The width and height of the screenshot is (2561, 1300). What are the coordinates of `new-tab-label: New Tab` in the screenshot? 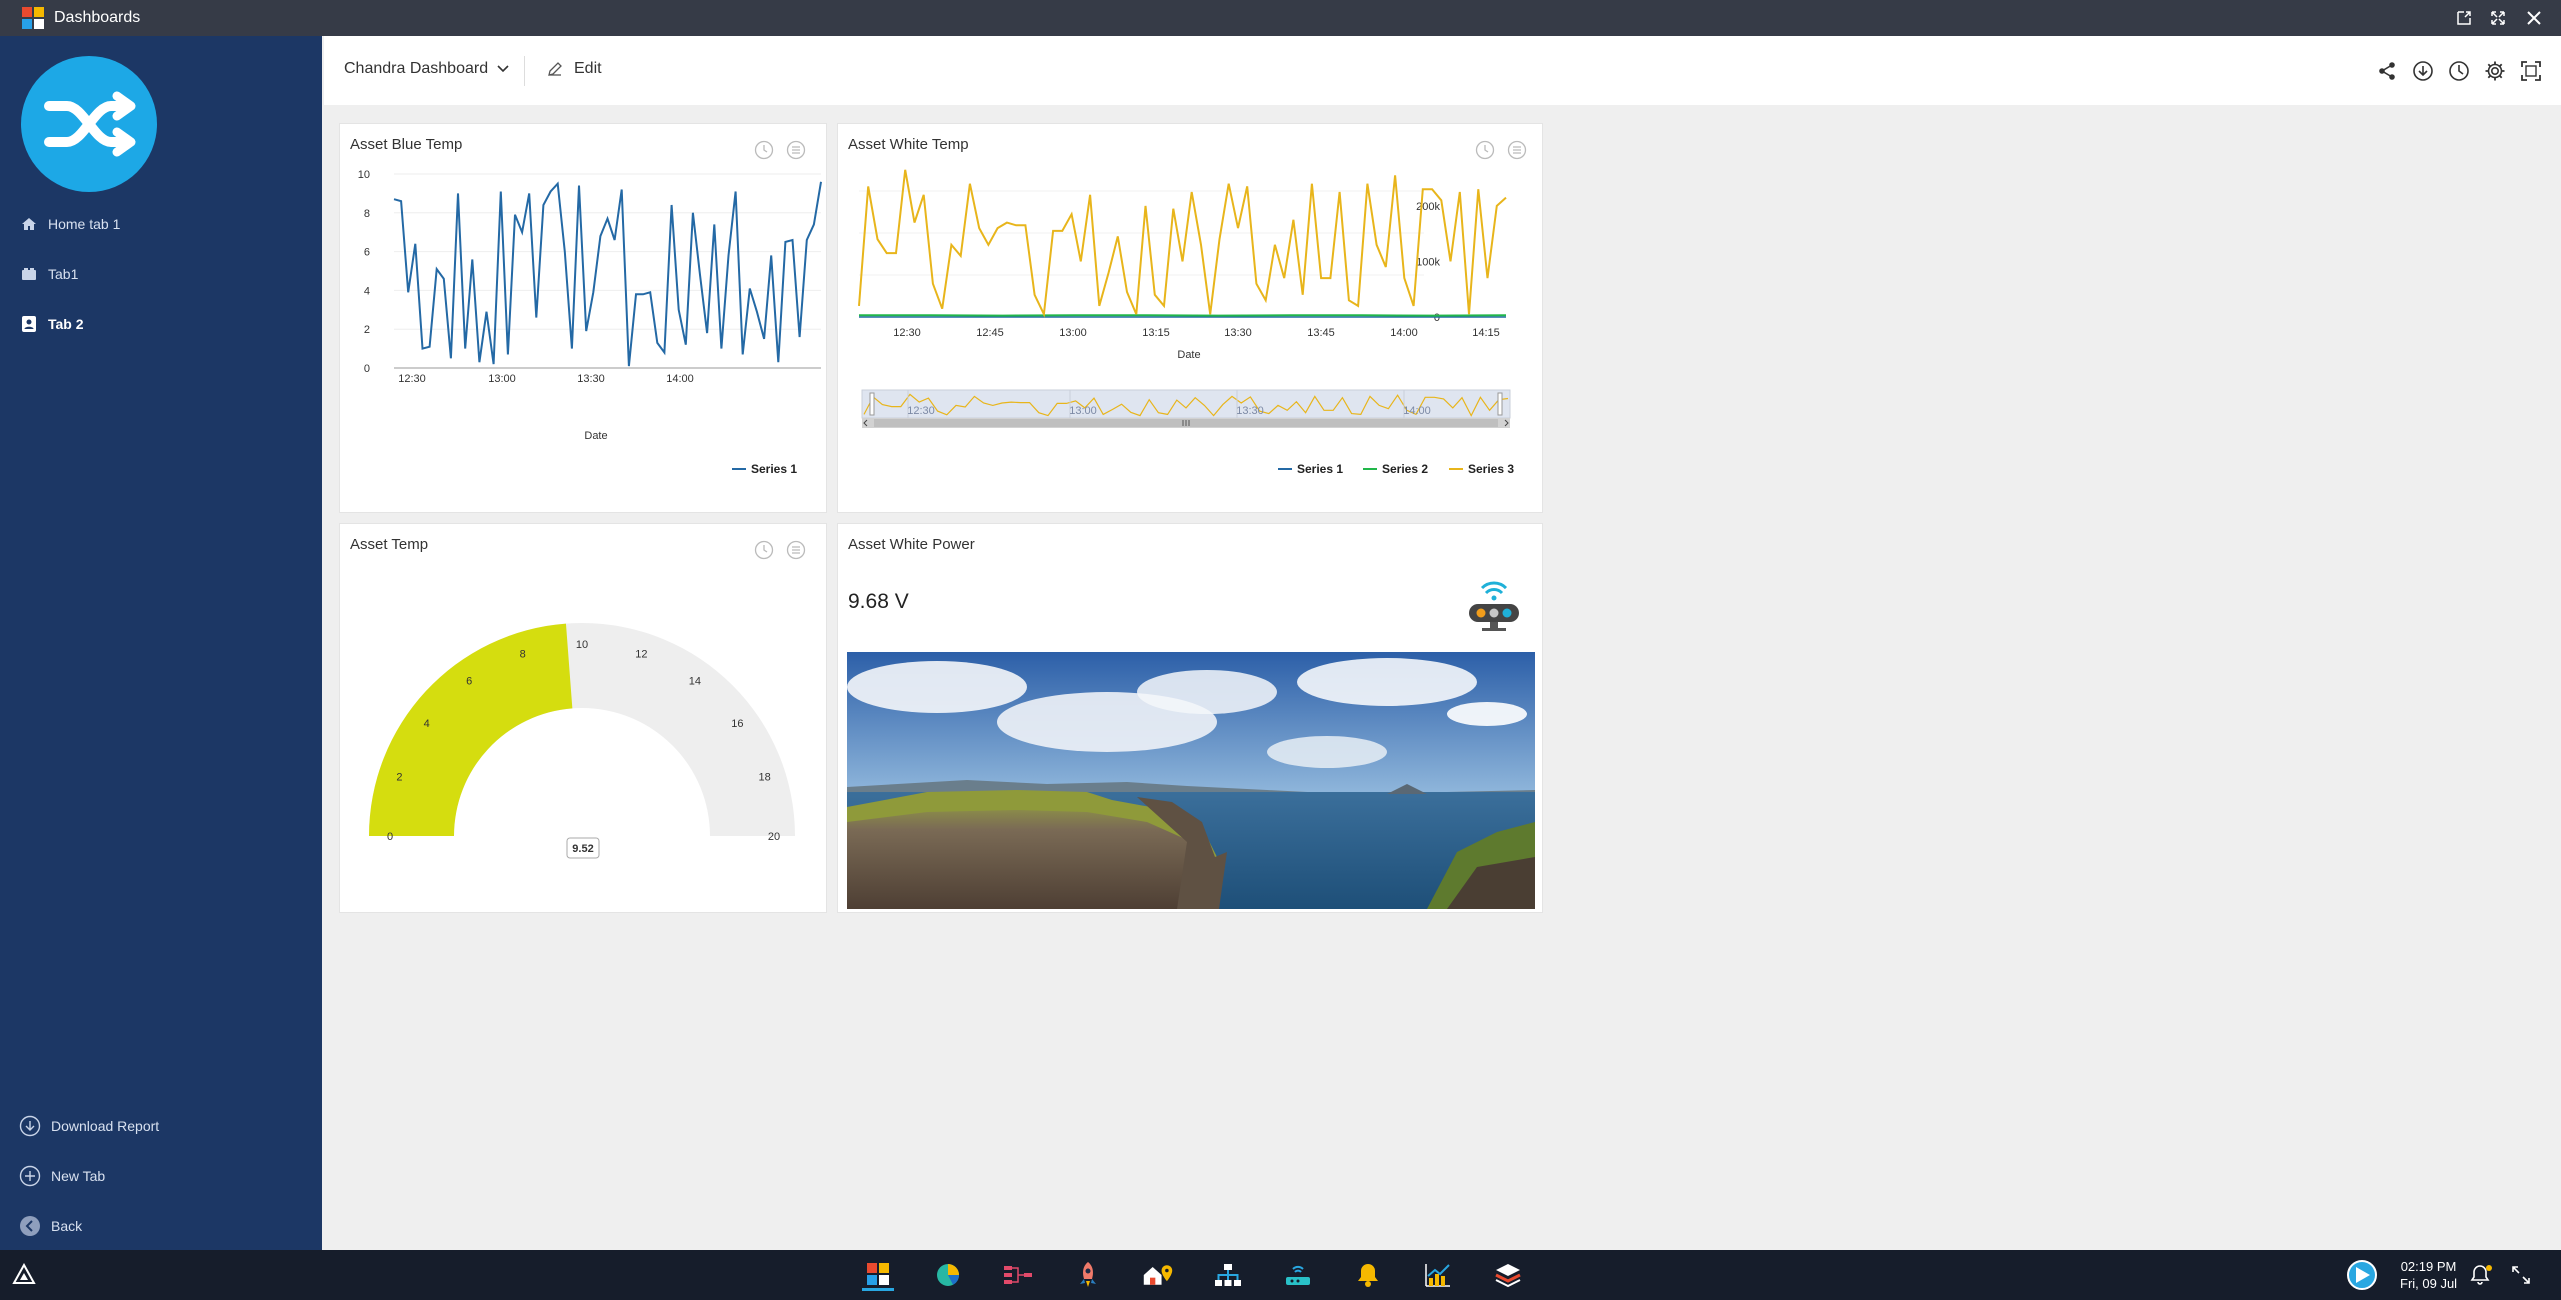 It's located at (78, 1176).